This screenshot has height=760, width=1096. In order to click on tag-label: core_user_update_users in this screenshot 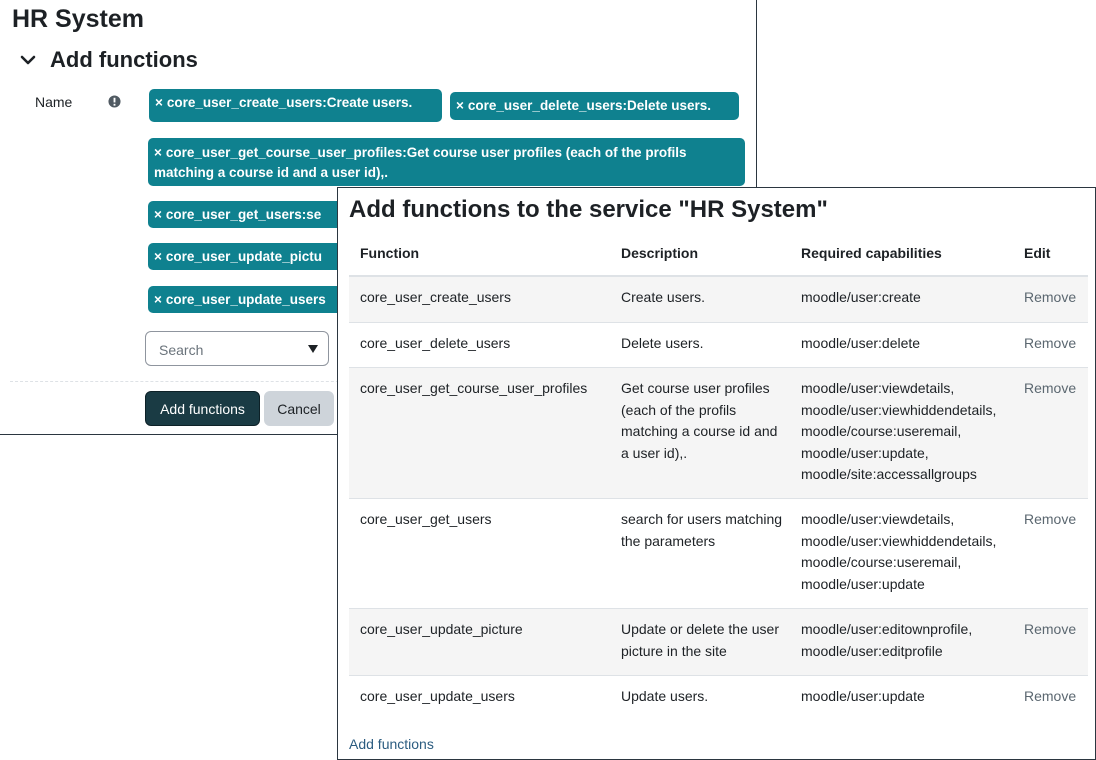, I will do `click(245, 299)`.